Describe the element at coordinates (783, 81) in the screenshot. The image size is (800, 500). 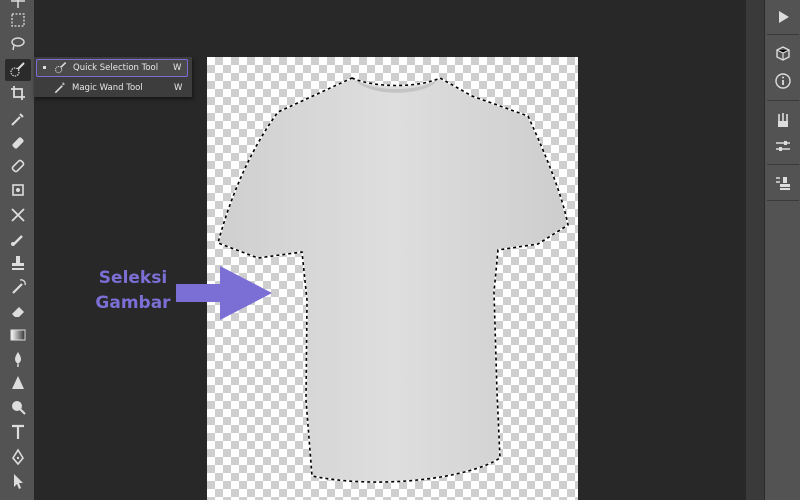
I see `info-icon` at that location.